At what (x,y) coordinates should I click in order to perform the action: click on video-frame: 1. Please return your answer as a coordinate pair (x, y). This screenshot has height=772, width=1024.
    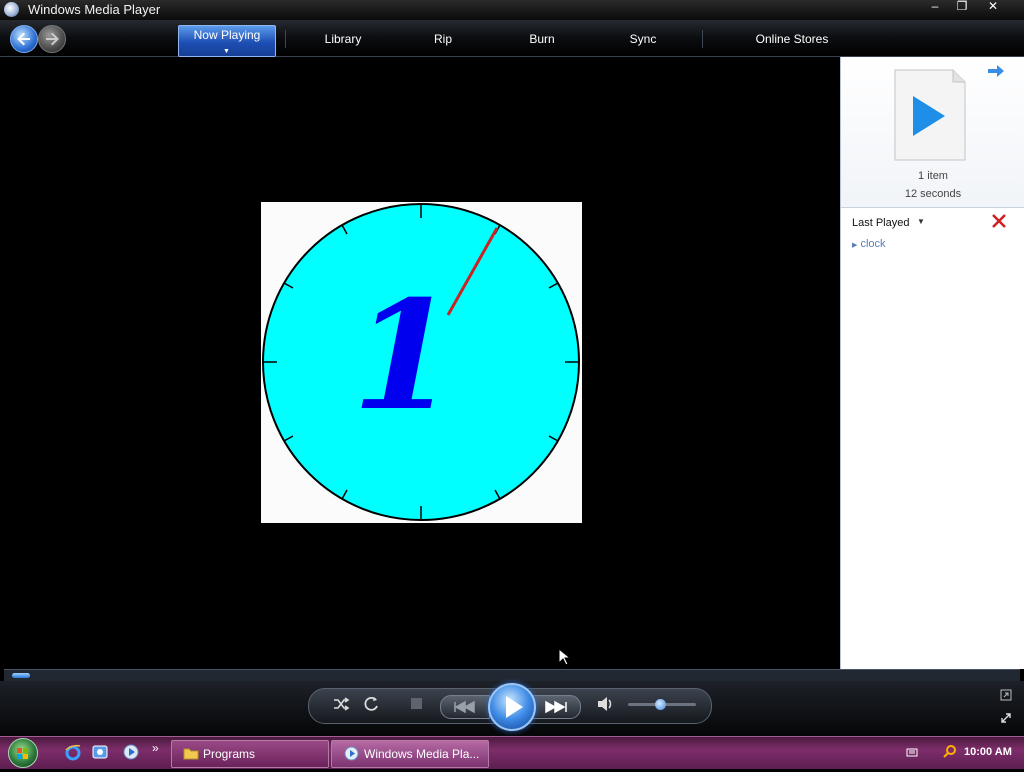
    Looking at the image, I should click on (421, 362).